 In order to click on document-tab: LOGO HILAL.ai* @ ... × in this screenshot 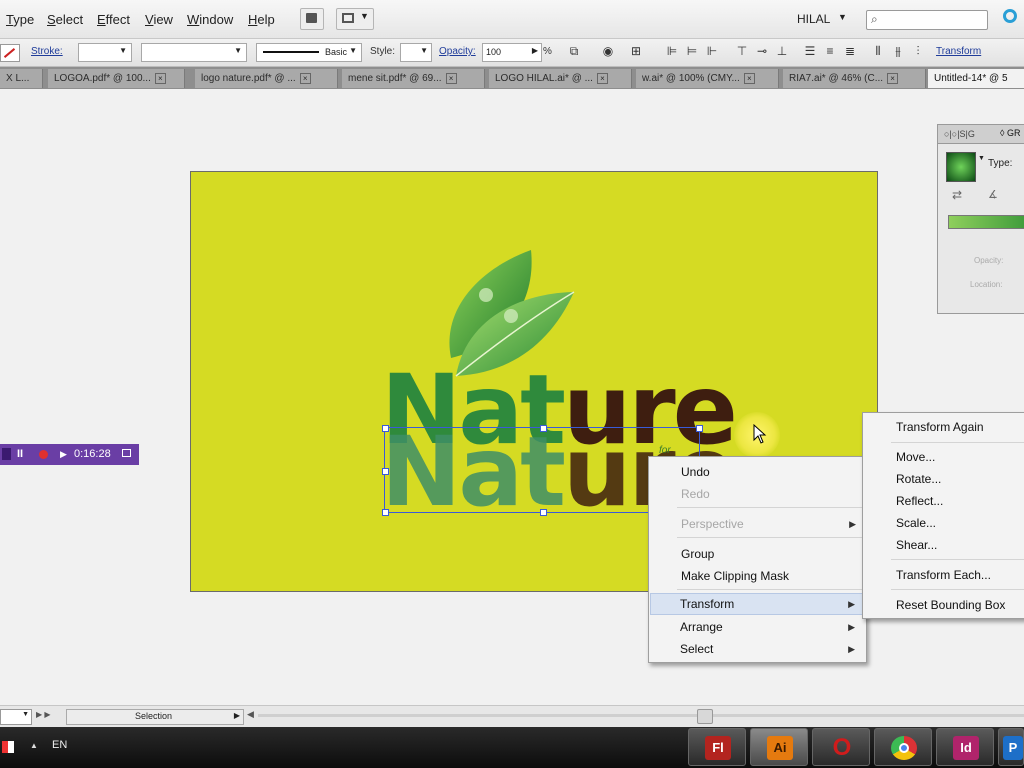, I will do `click(560, 78)`.